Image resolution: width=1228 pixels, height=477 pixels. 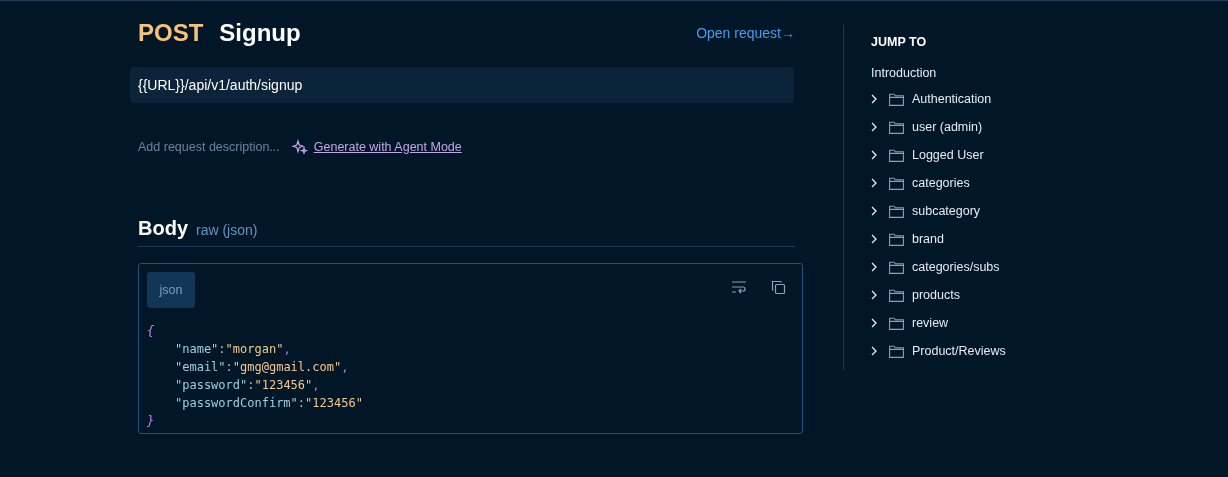 What do you see at coordinates (171, 290) in the screenshot?
I see `language-label: json` at bounding box center [171, 290].